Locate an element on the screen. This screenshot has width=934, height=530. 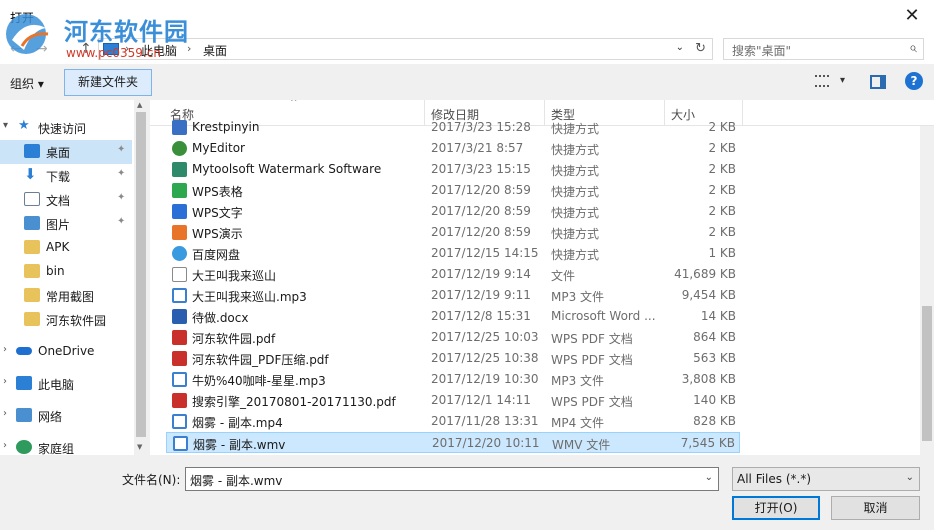
file-size: 41,689 KB is located at coordinates (705, 274).